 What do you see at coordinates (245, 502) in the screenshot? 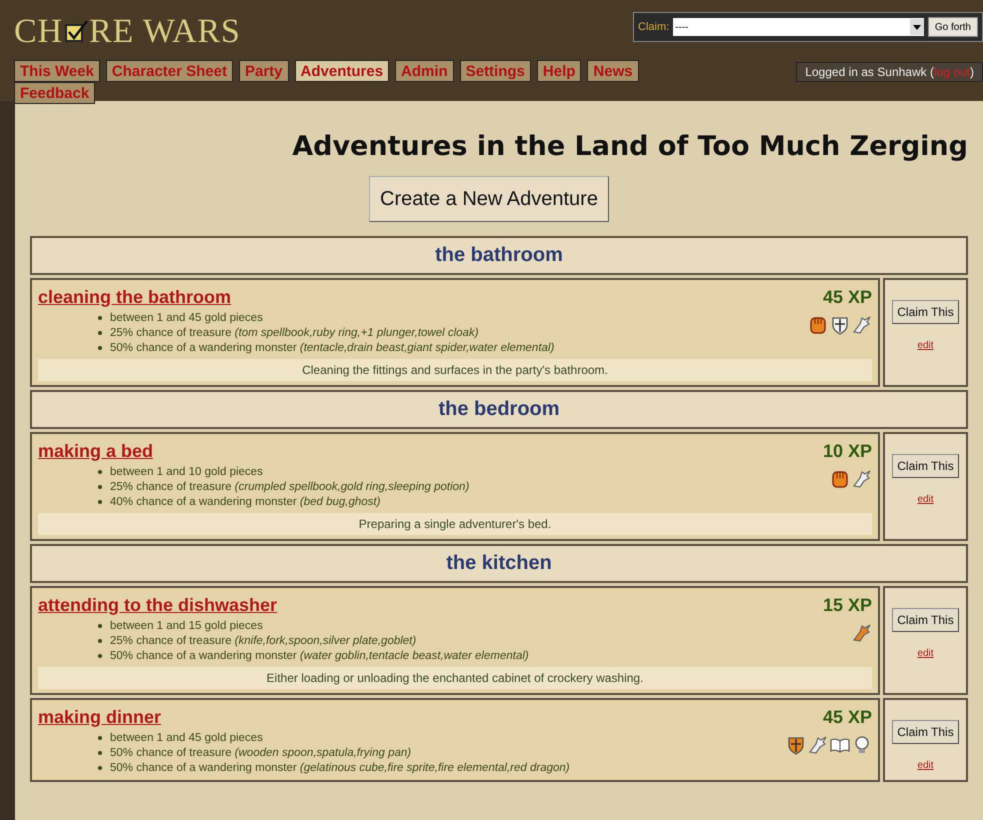
I see `monster-text: 40% chance of a wandering monster (bed bug,ghost)` at bounding box center [245, 502].